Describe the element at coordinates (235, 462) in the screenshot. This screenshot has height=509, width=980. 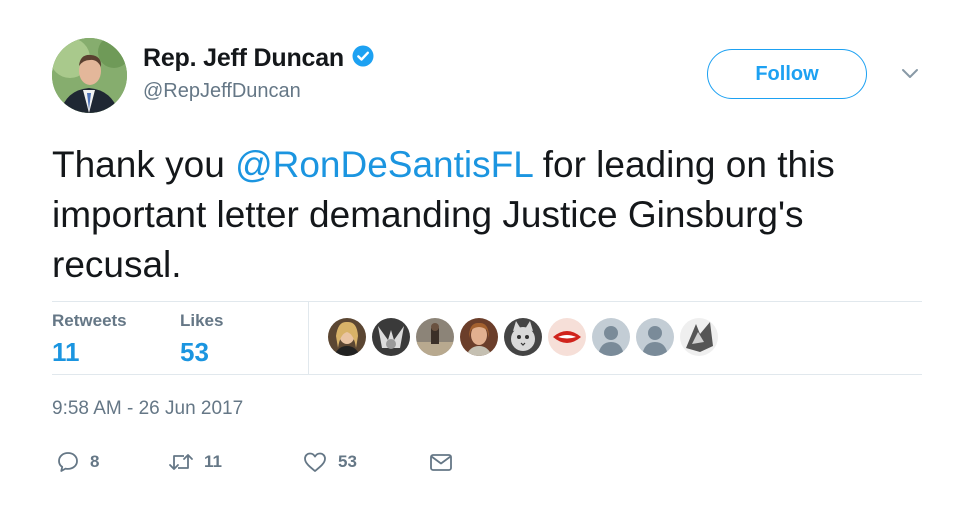
I see `retweet-button: 11` at that location.